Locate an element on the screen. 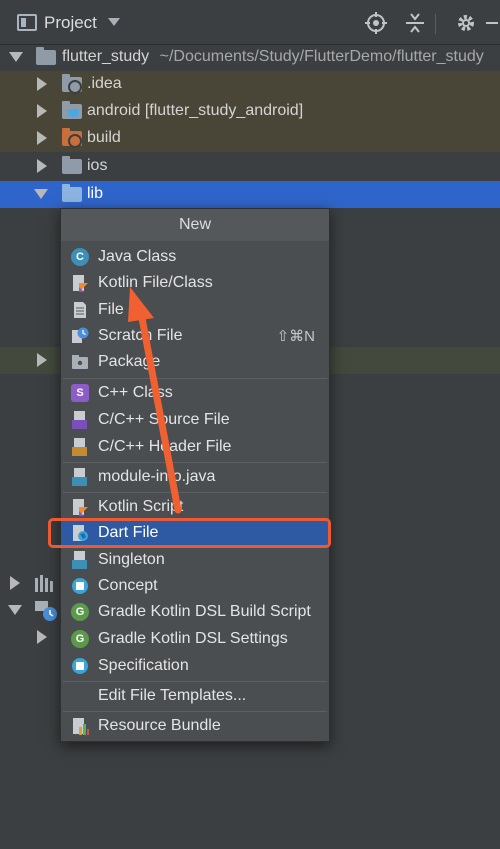 This screenshot has width=500, height=849. menu-item-java-class: C Java Class is located at coordinates (195, 257).